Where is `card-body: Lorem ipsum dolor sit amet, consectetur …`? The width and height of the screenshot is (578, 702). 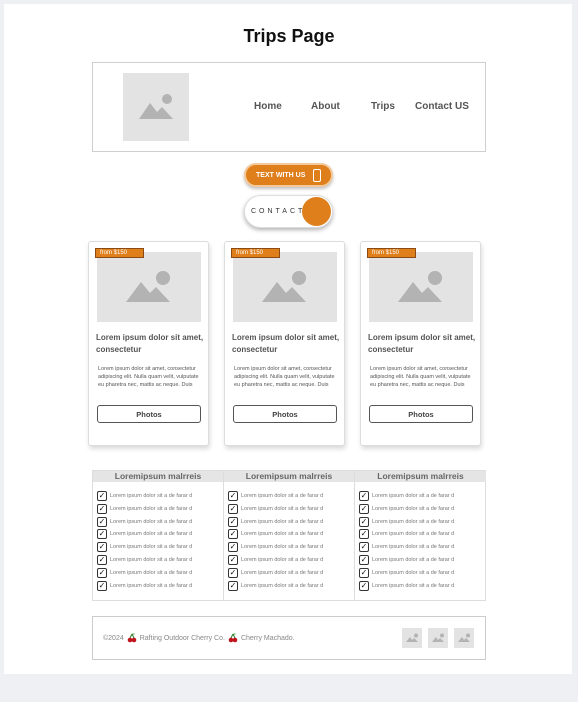 card-body: Lorem ipsum dolor sit amet, consectetur … is located at coordinates (420, 377).